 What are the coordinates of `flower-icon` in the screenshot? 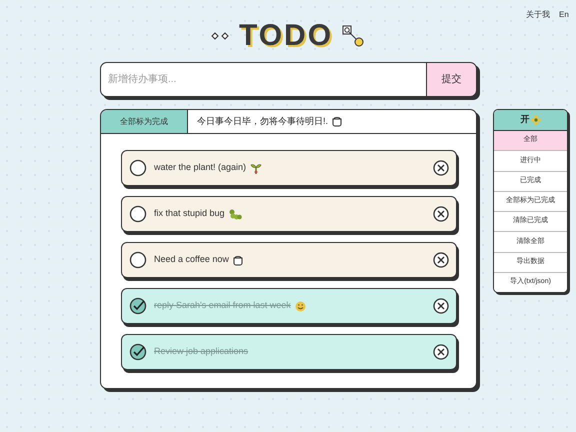 It's located at (535, 120).